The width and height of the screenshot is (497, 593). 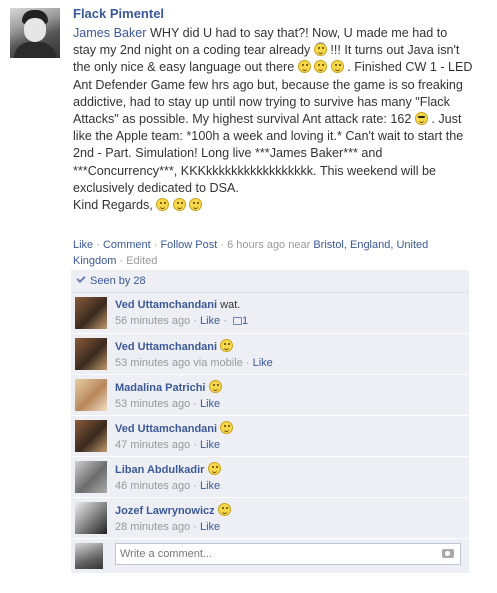 I want to click on comment-time: 46 minutes ago, so click(x=152, y=486).